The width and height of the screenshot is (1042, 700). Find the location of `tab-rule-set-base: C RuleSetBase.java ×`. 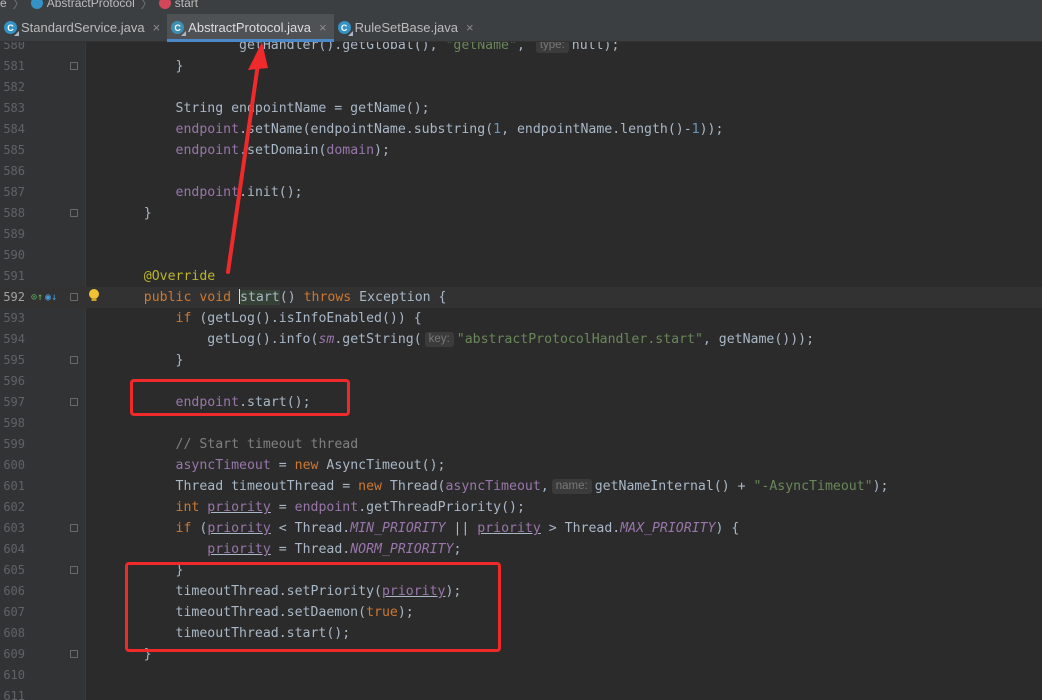

tab-rule-set-base: C RuleSetBase.java × is located at coordinates (407, 27).